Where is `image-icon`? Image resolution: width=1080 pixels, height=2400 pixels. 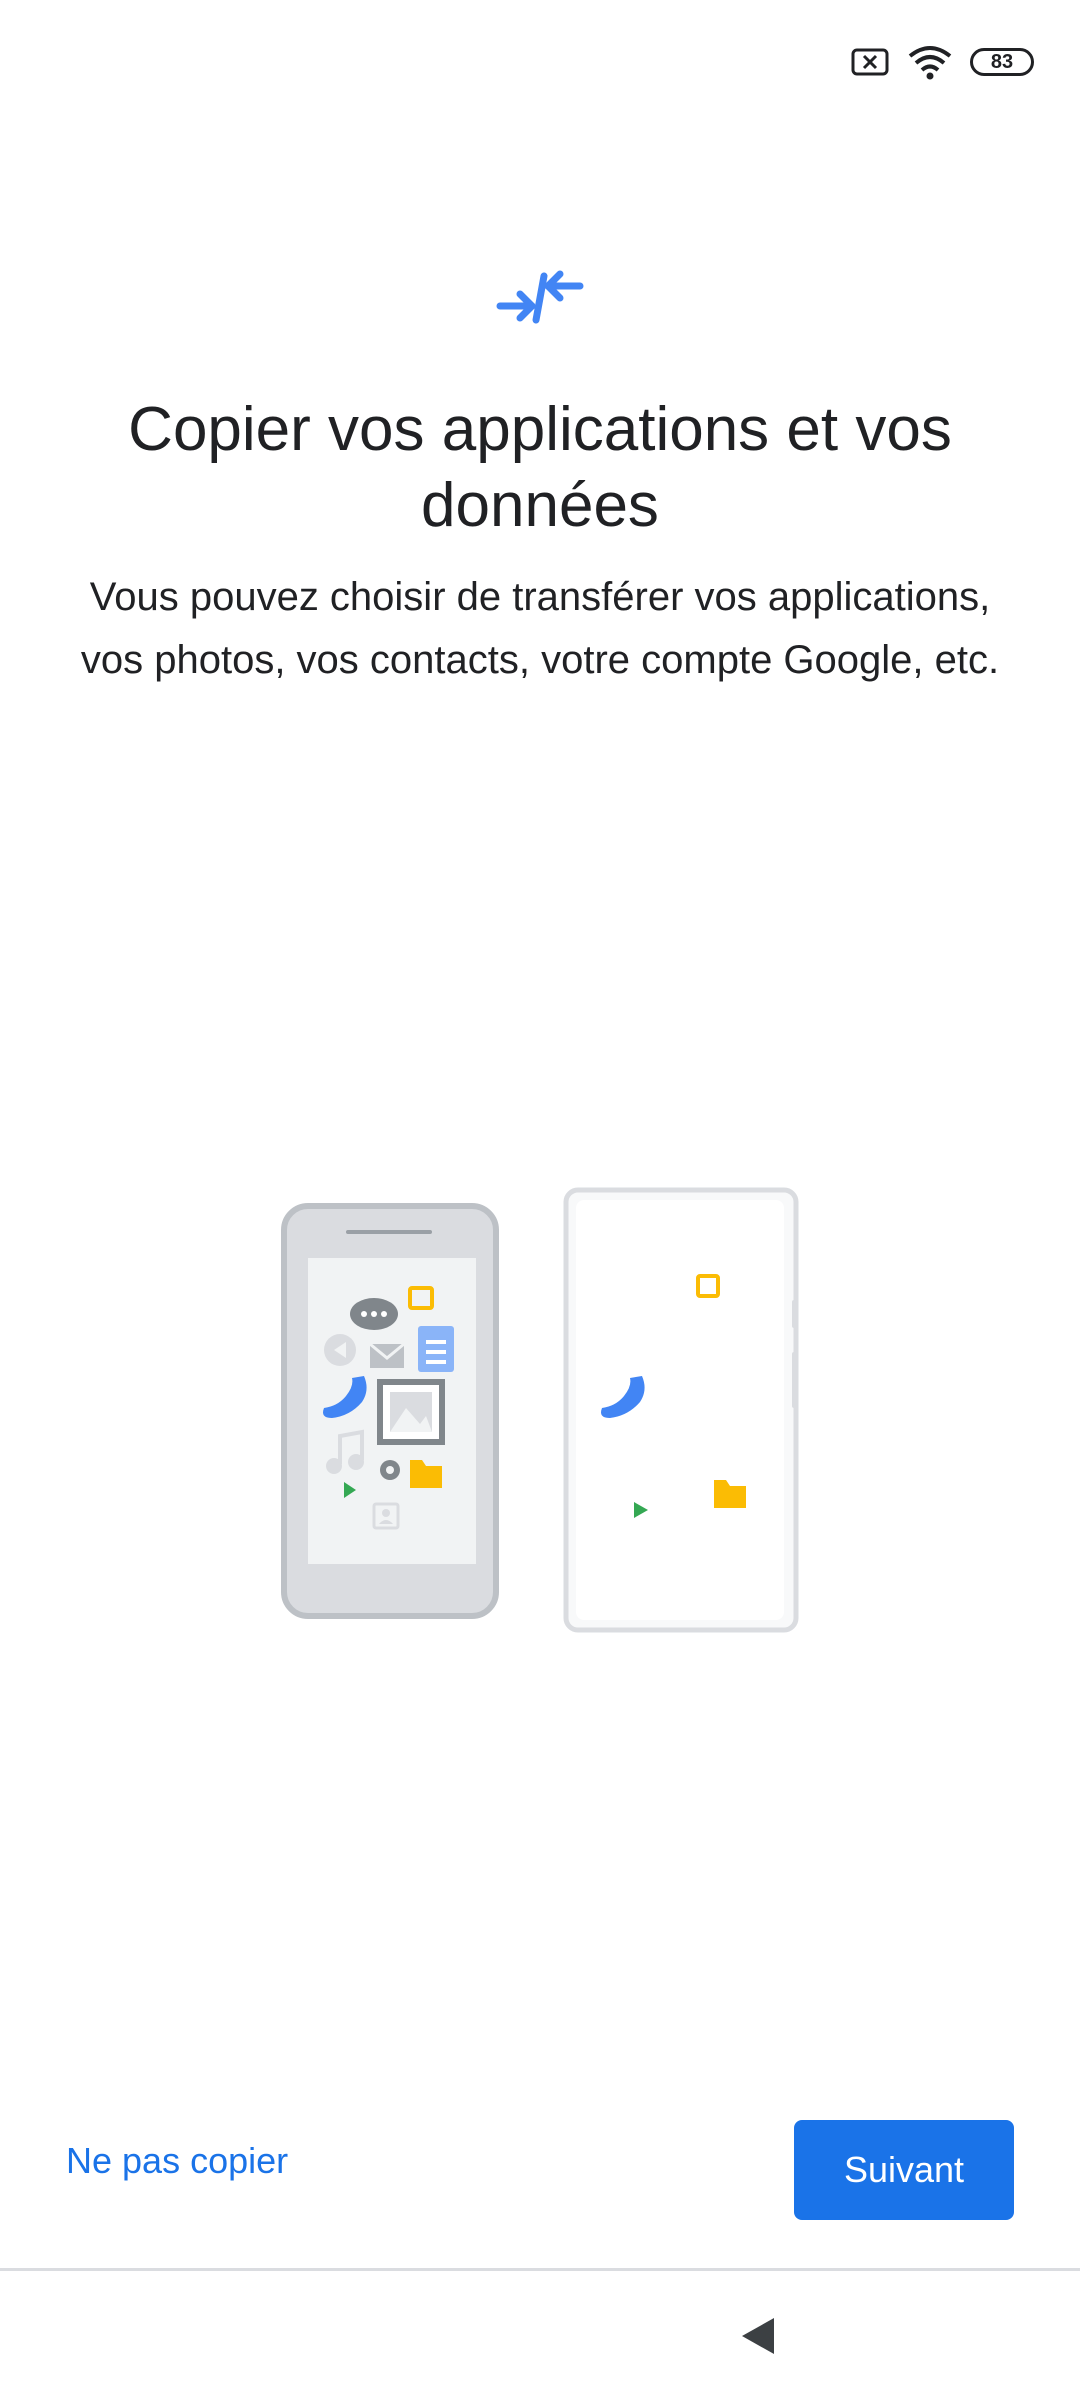
image-icon is located at coordinates (411, 1412).